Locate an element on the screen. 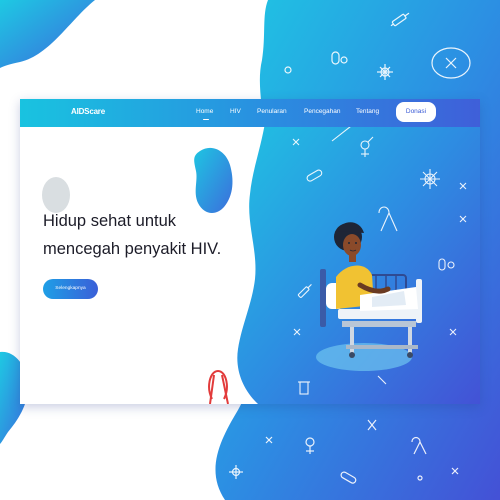 This screenshot has width=500, height=500. virus-icon-card is located at coordinates (430, 179).